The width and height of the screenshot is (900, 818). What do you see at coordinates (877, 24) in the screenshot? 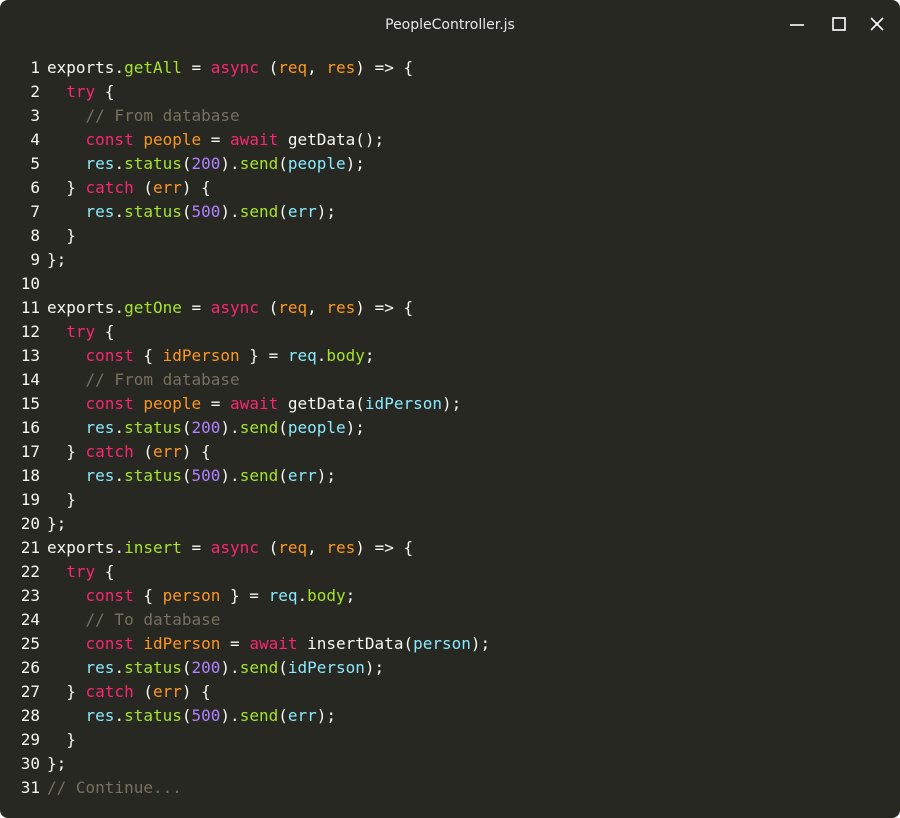
I see `close-button` at bounding box center [877, 24].